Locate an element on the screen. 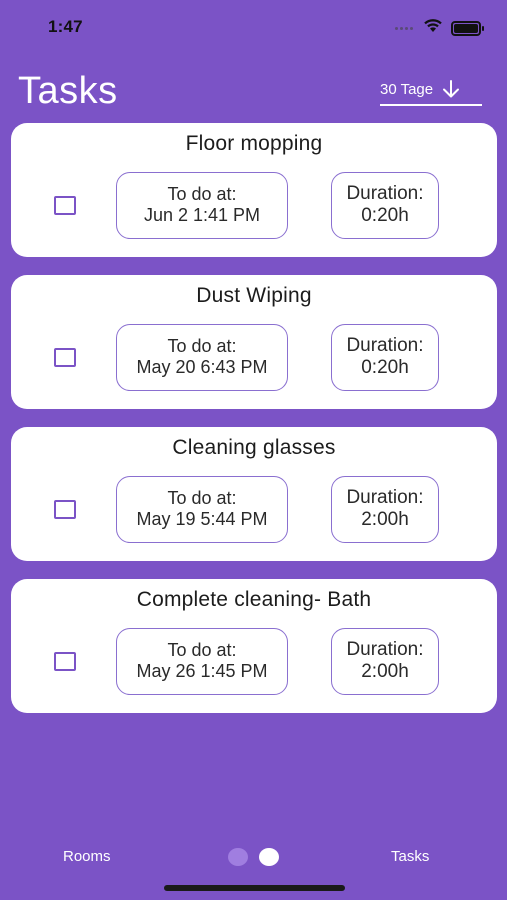  wifi-icon is located at coordinates (433, 28).